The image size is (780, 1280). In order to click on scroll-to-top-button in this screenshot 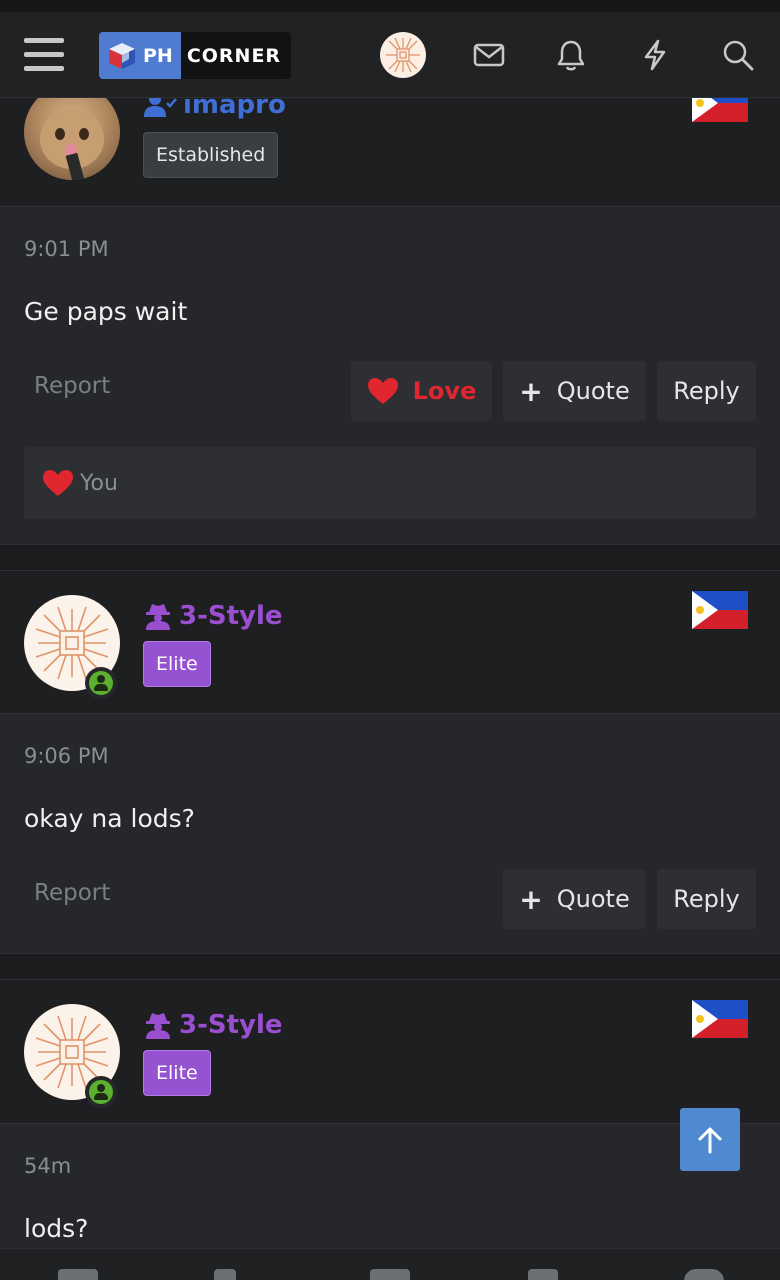, I will do `click(710, 1139)`.